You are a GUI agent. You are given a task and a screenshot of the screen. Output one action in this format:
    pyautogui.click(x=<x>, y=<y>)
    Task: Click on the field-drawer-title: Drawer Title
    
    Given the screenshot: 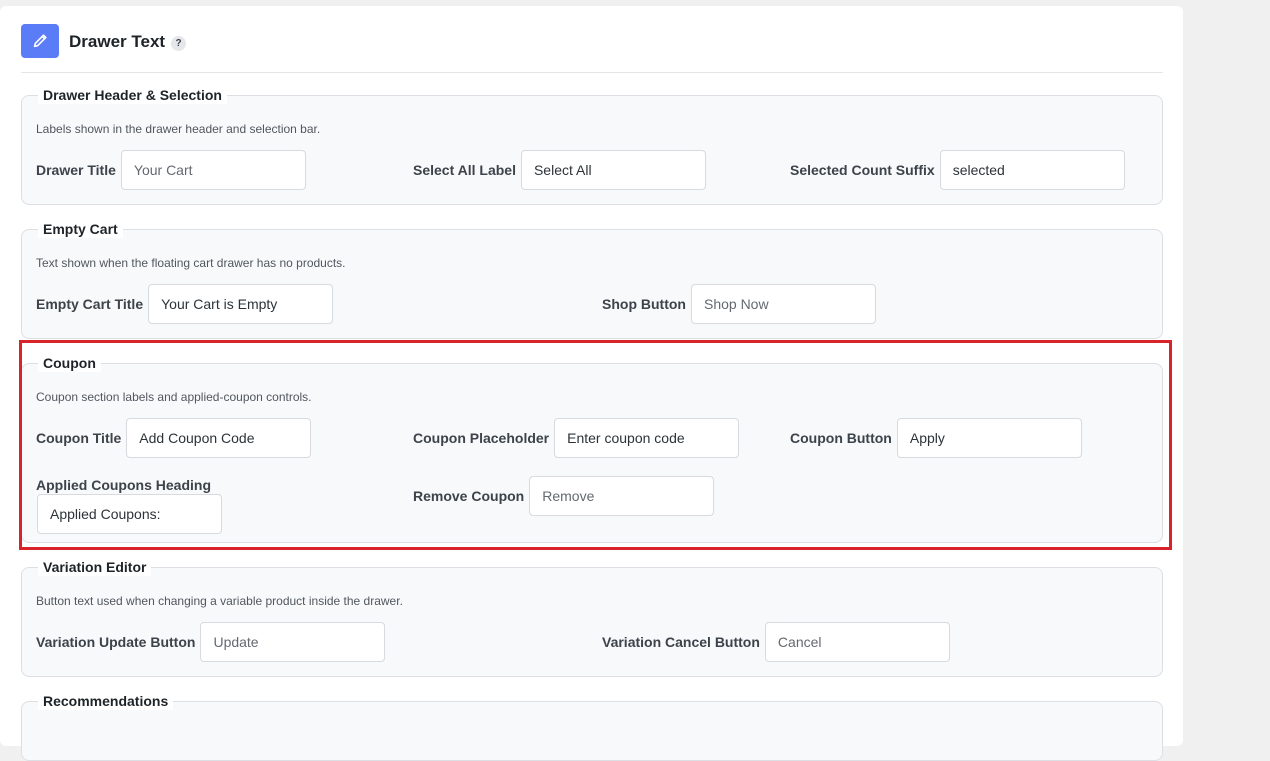 What is the action you would take?
    pyautogui.click(x=171, y=170)
    